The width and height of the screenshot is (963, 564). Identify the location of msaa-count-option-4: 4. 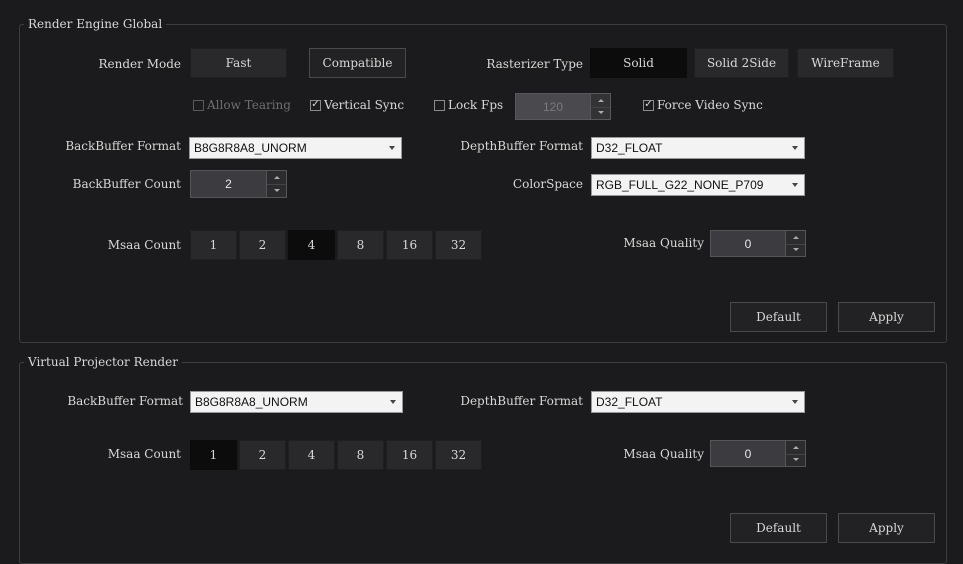
(311, 245).